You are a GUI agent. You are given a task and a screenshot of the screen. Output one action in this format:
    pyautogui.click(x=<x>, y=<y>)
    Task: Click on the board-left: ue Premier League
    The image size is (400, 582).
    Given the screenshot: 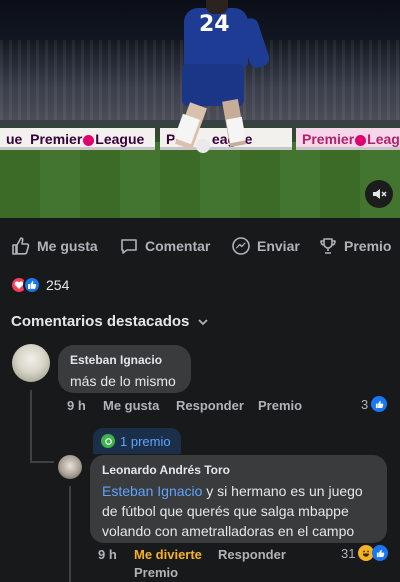 What is the action you would take?
    pyautogui.click(x=77, y=139)
    